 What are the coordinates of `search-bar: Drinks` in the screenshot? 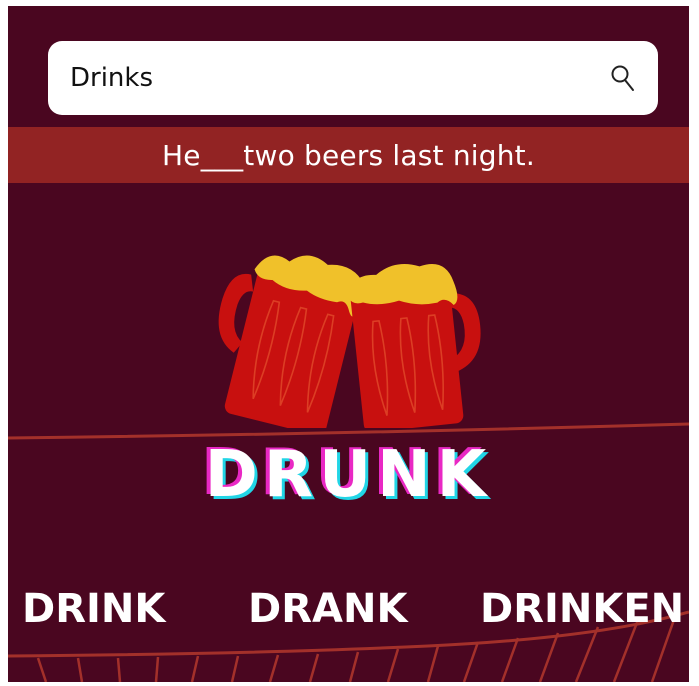 It's located at (353, 78).